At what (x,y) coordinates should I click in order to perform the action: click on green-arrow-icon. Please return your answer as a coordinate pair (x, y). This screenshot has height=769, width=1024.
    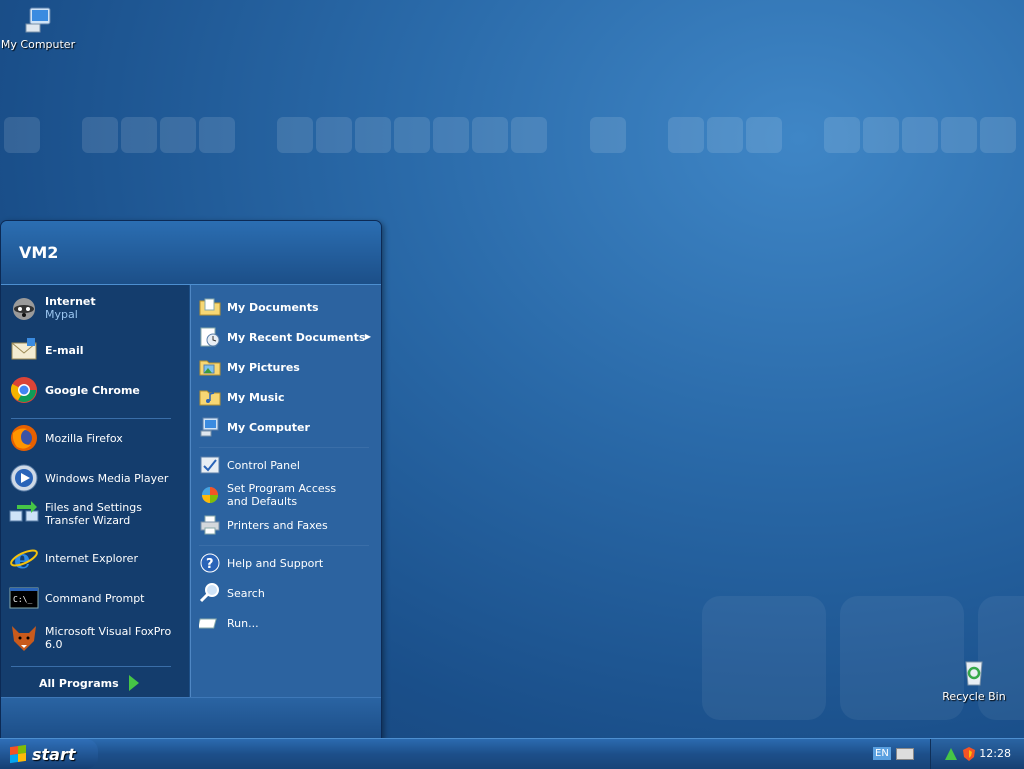
    Looking at the image, I should click on (133, 683).